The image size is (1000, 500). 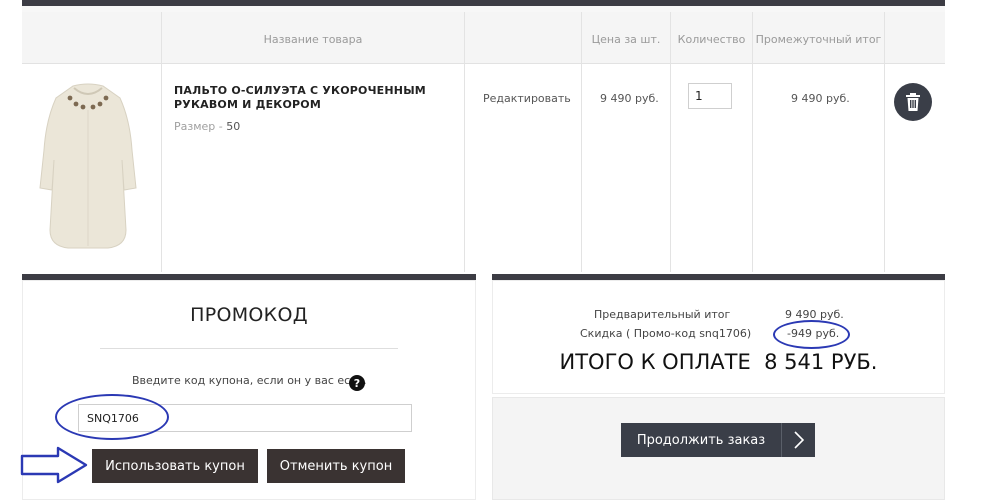 I want to click on header-price: Цена за шт., so click(x=626, y=39).